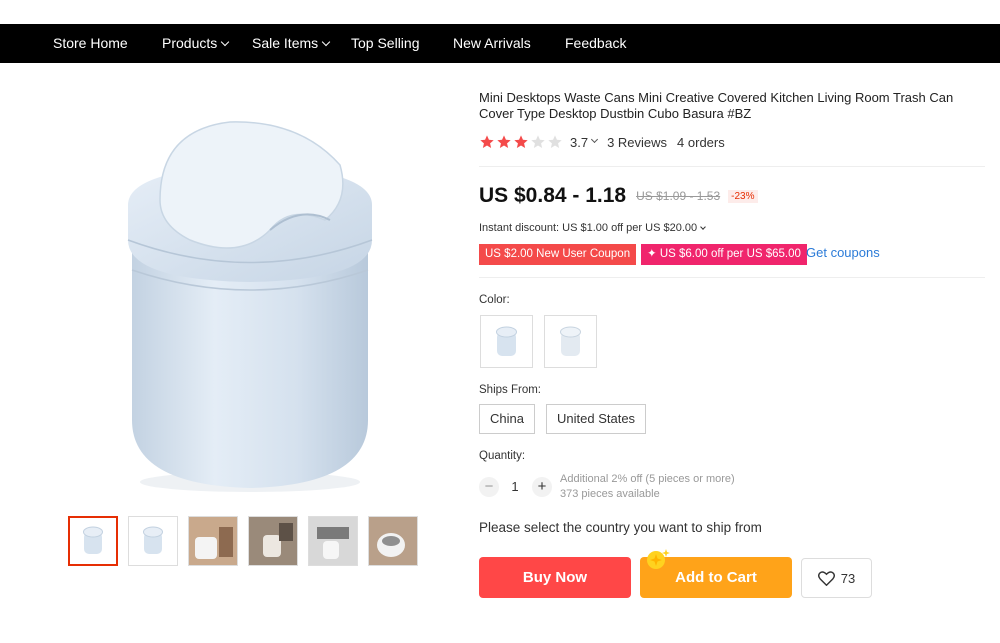 Image resolution: width=1000 pixels, height=643 pixels. What do you see at coordinates (502, 456) in the screenshot?
I see `quantity-label: Quantity:` at bounding box center [502, 456].